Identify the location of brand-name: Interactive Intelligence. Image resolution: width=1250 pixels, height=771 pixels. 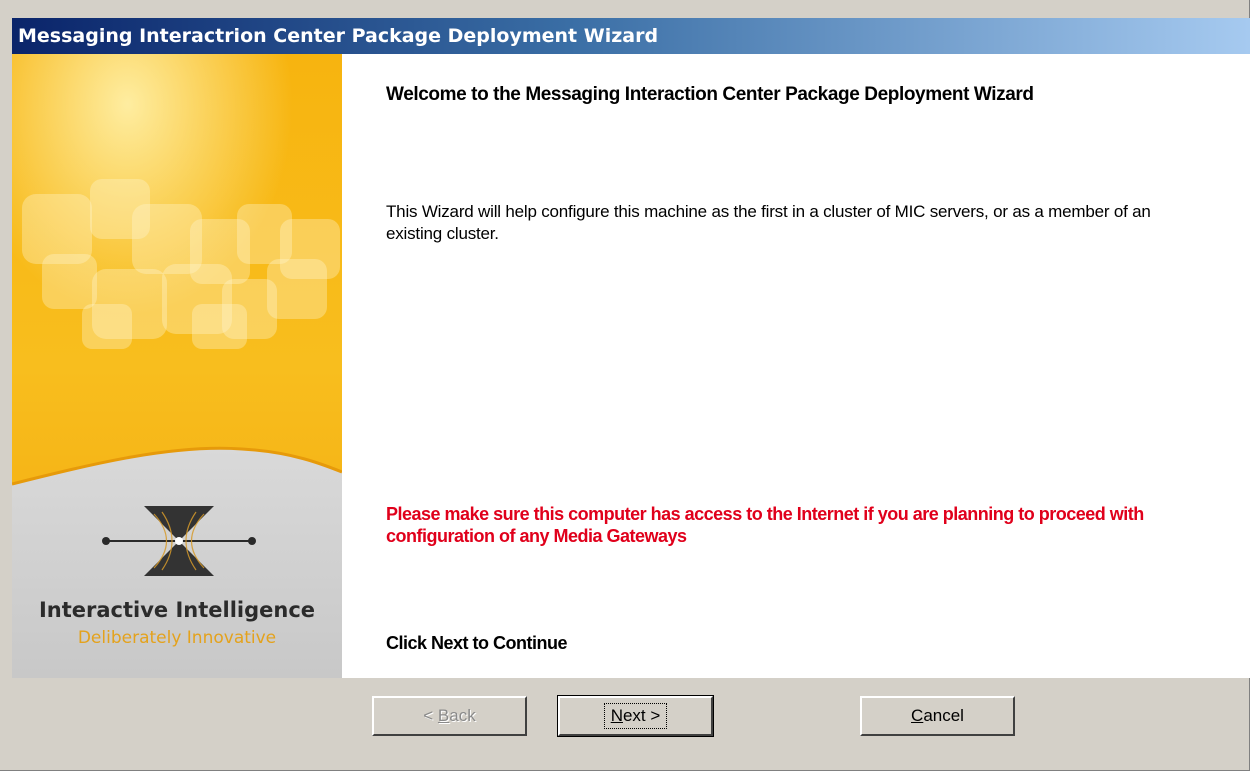
(177, 610).